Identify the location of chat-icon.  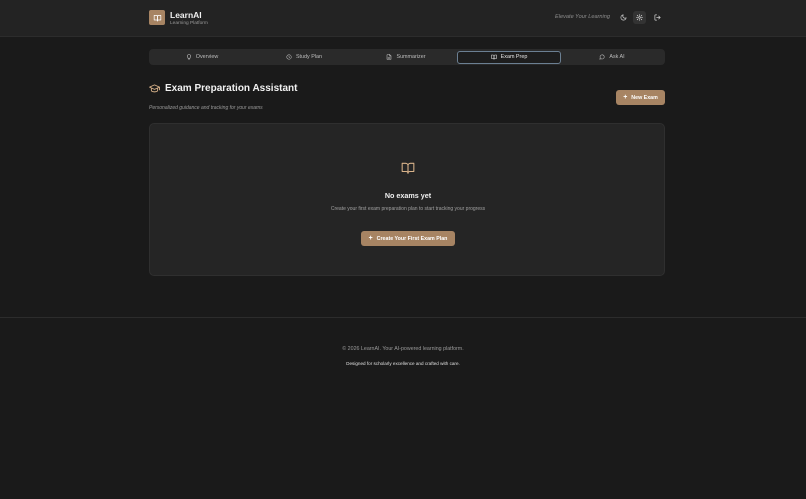
(602, 57).